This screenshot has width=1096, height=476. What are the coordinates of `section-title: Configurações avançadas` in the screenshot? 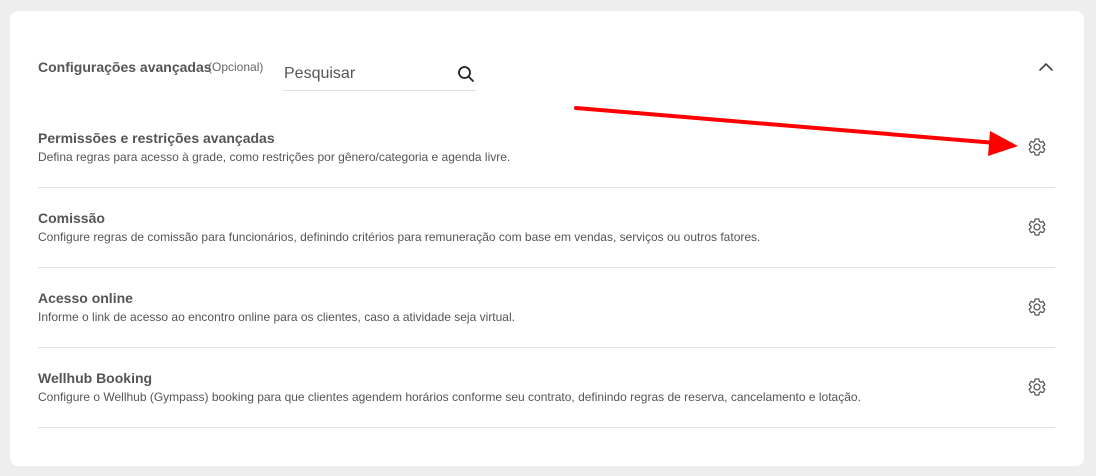 It's located at (125, 67).